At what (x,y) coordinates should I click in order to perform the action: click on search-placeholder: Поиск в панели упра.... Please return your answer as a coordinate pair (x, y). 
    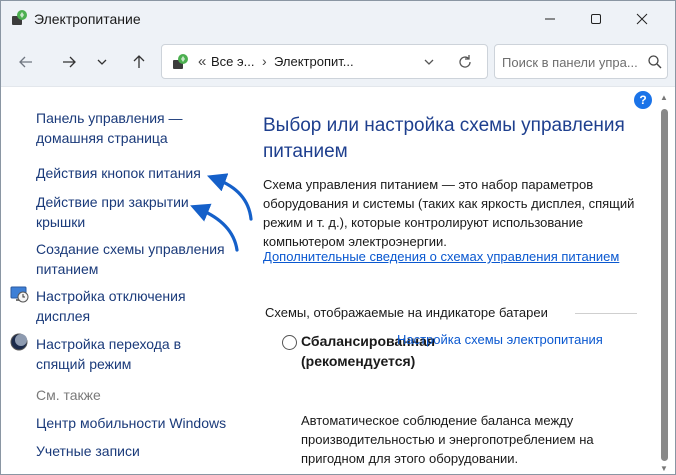
    Looking at the image, I should click on (570, 62).